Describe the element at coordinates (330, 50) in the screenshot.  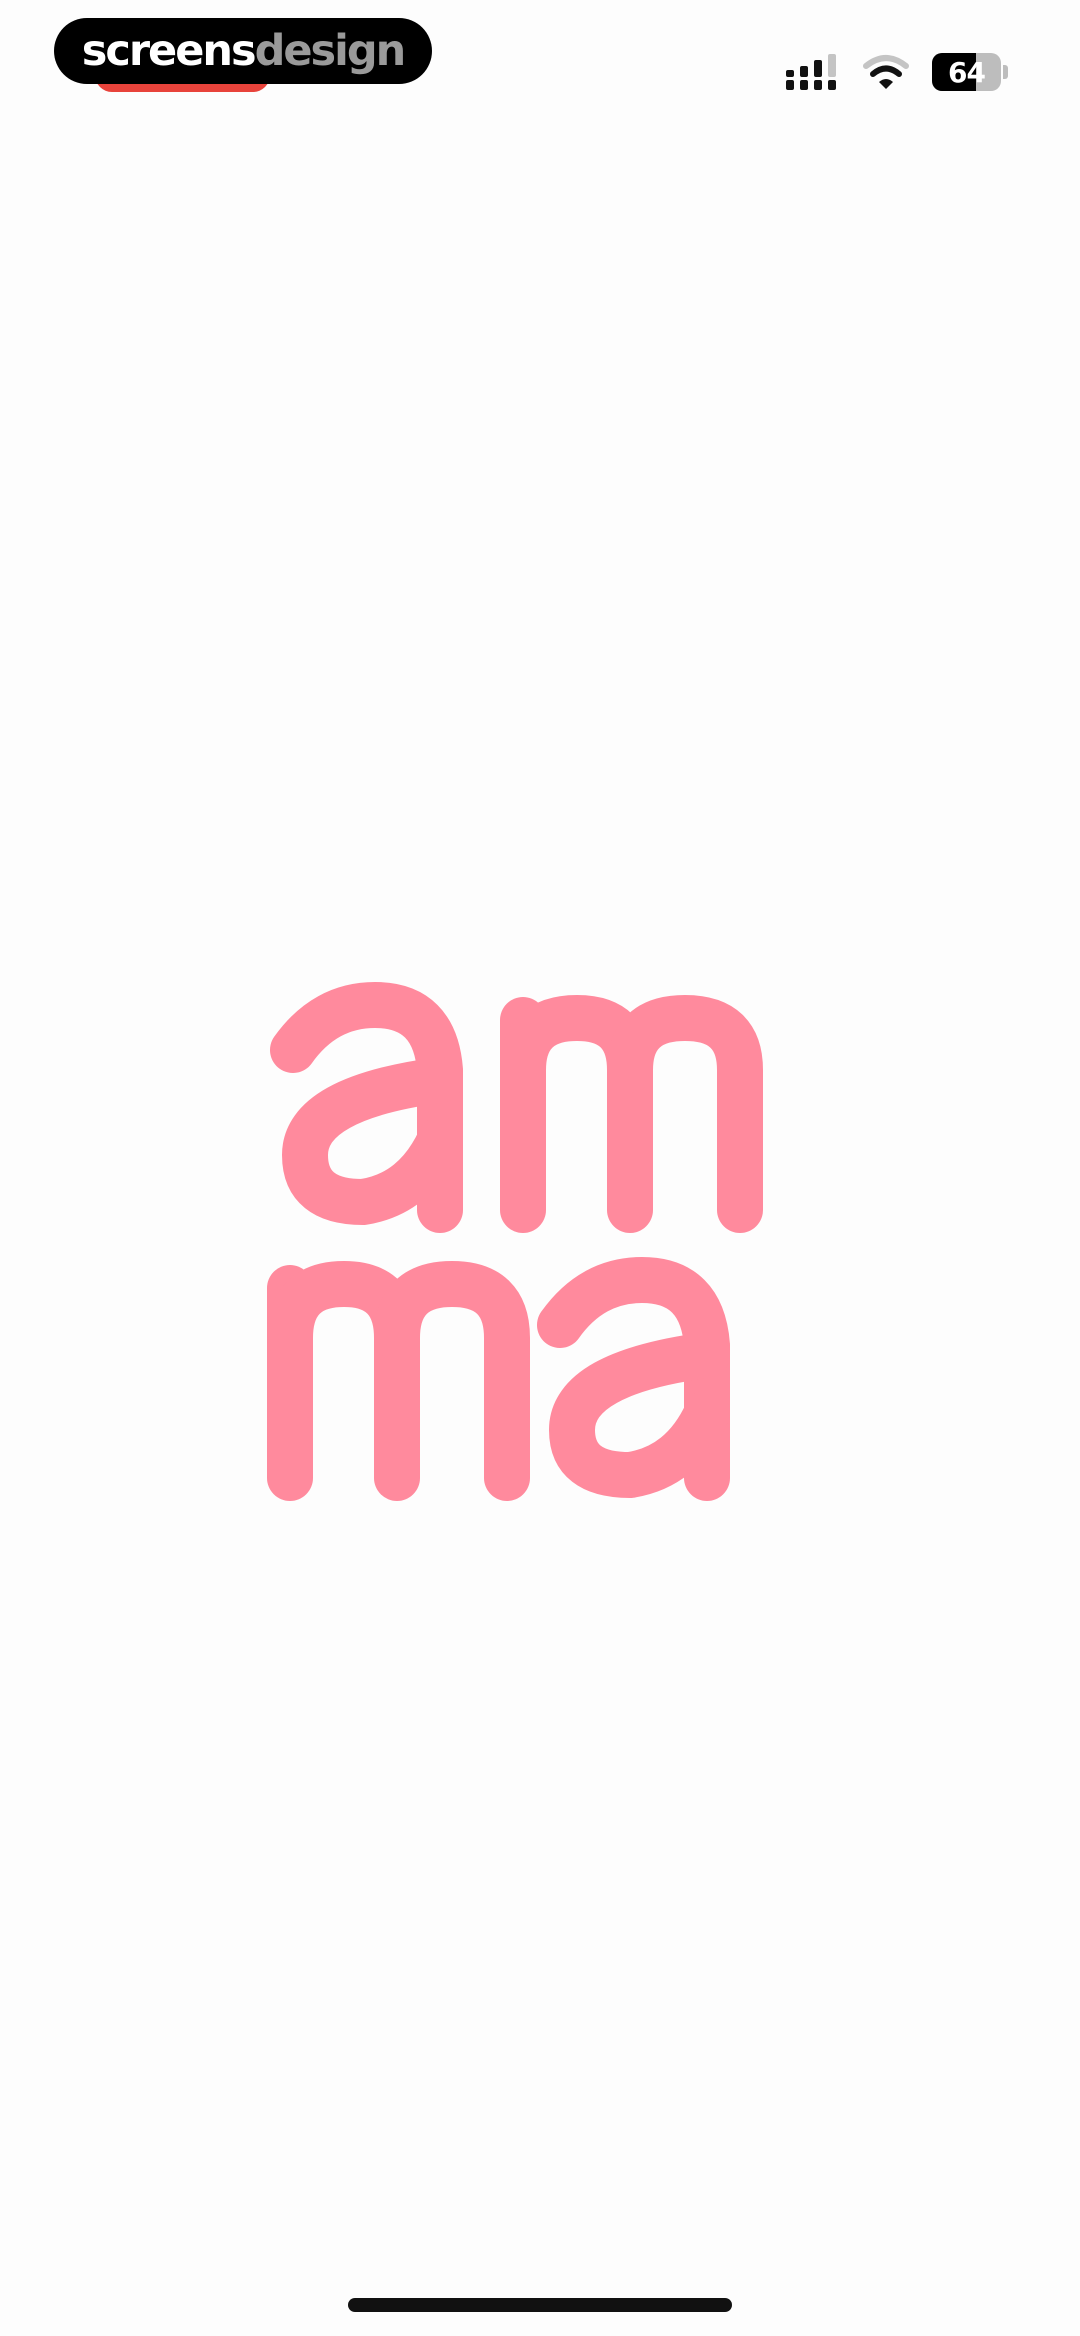
I see `watermark-text-design: design` at that location.